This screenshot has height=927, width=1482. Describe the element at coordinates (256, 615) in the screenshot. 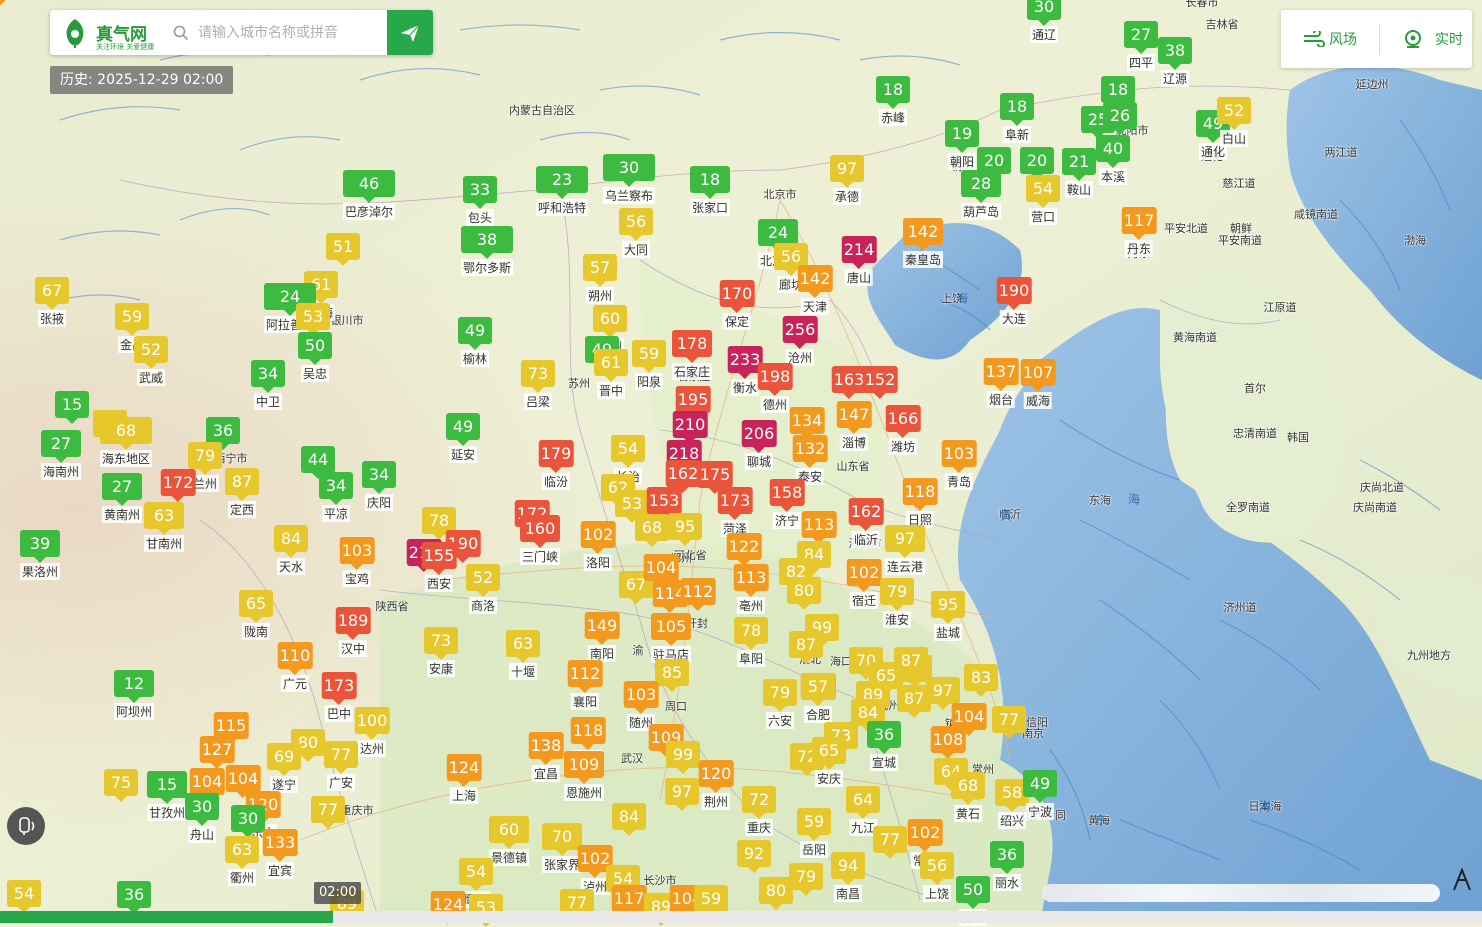

I see `aqi-marker: 65 陇南` at that location.